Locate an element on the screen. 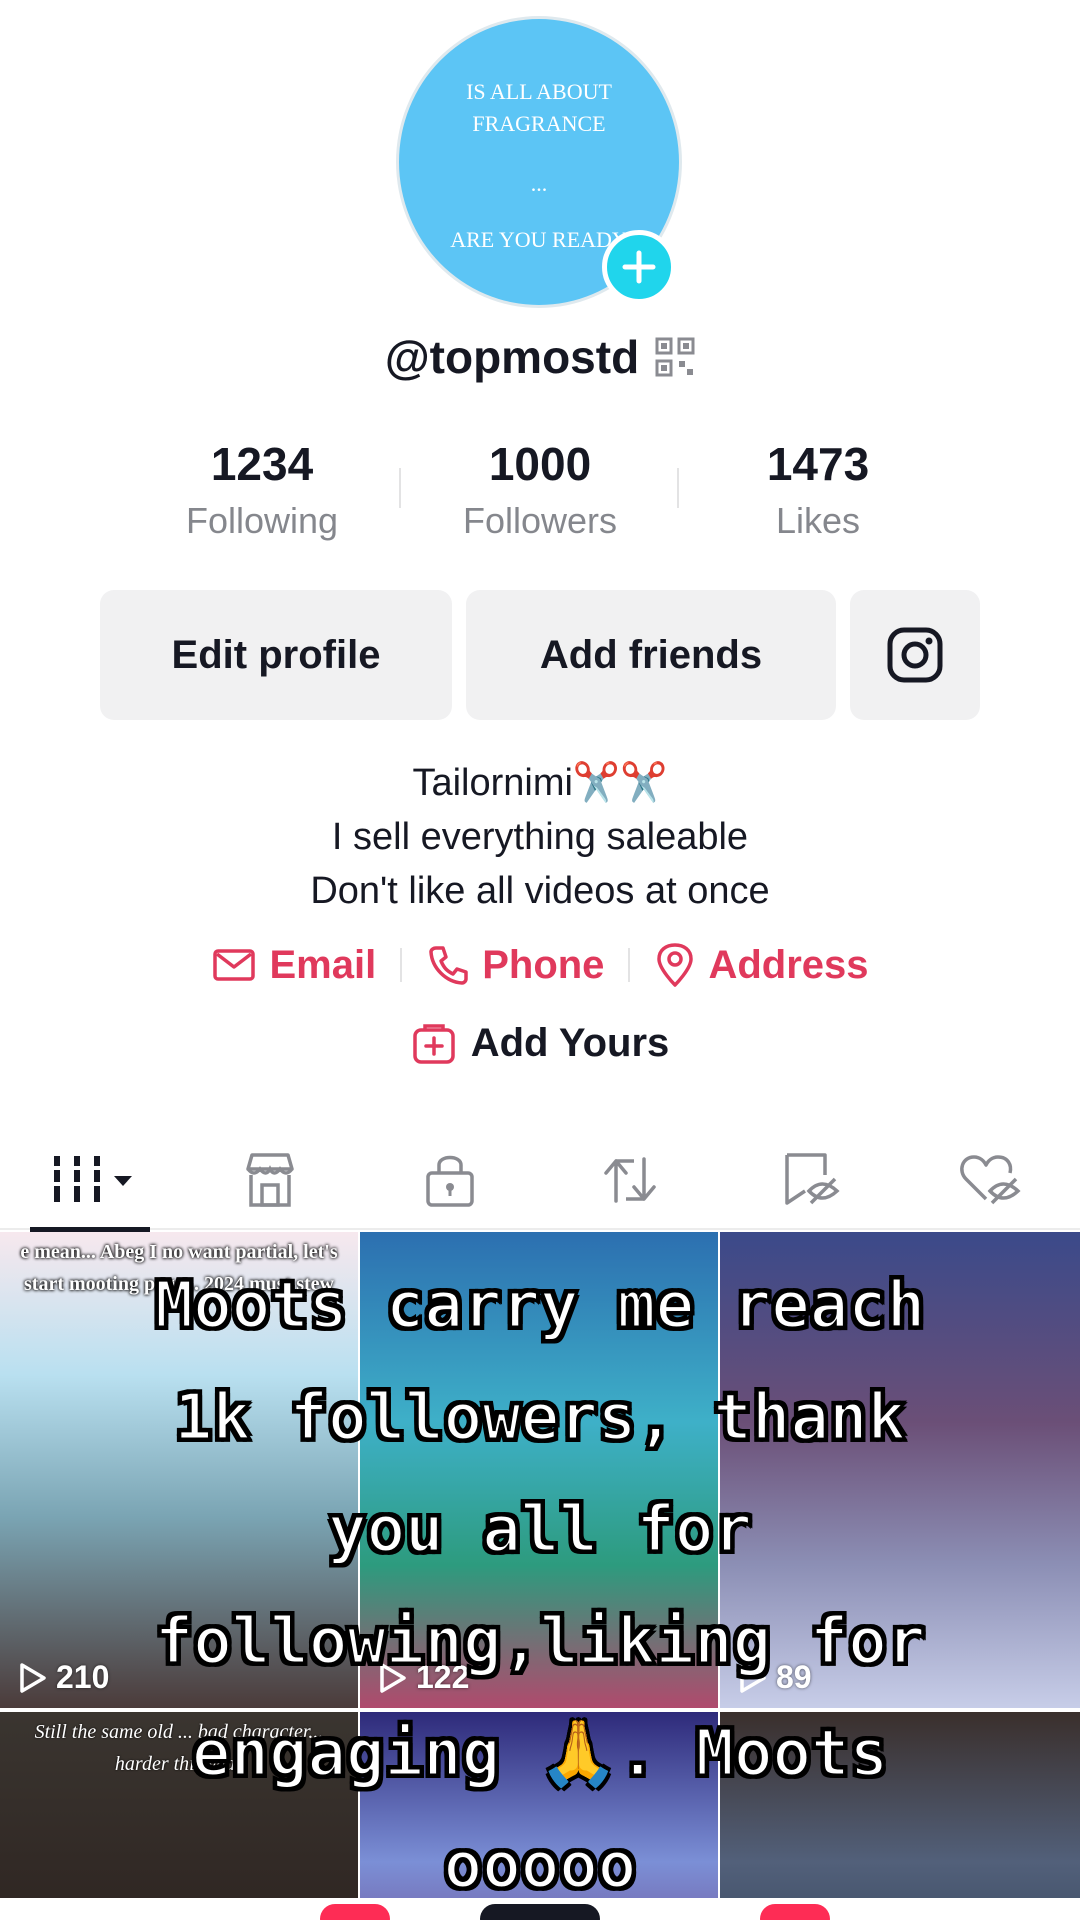  shop-icon is located at coordinates (270, 1180).